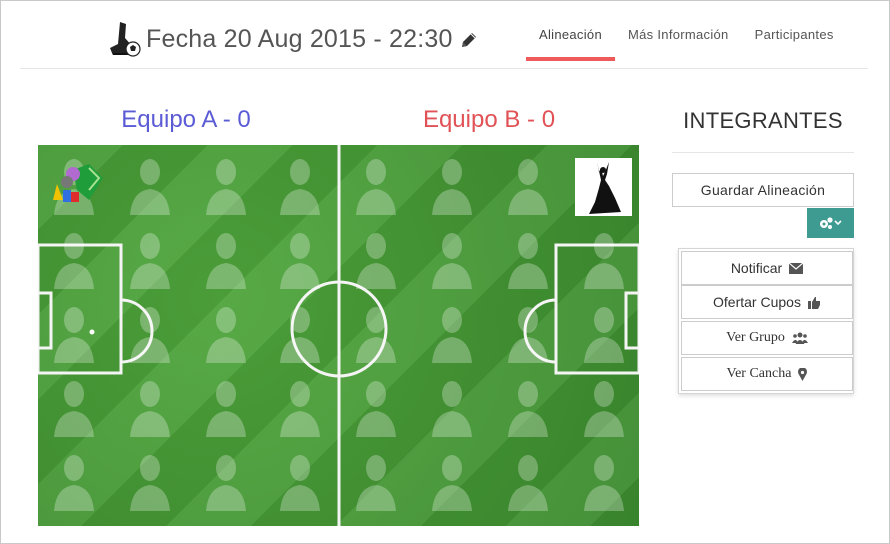 Image resolution: width=890 pixels, height=544 pixels. I want to click on divider, so click(763, 152).